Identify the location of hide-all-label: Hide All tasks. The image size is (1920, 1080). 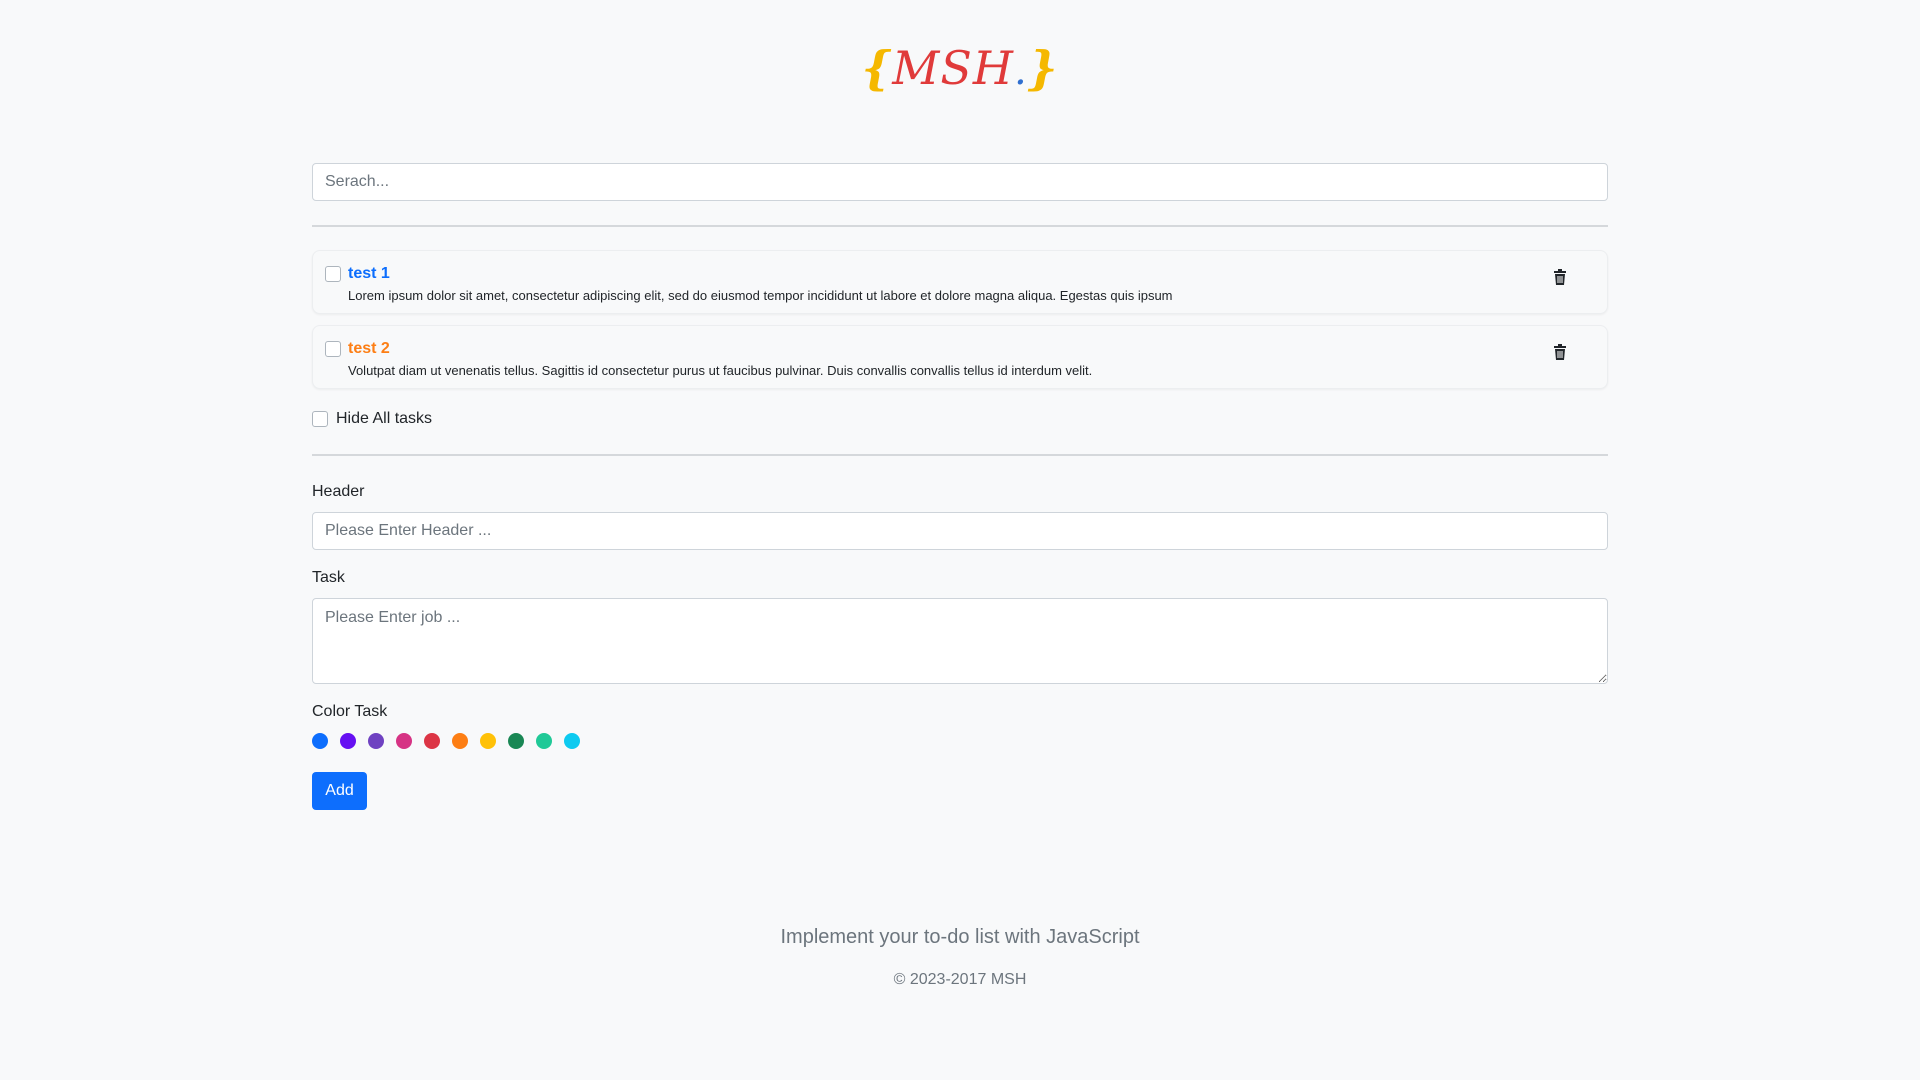
(384, 418).